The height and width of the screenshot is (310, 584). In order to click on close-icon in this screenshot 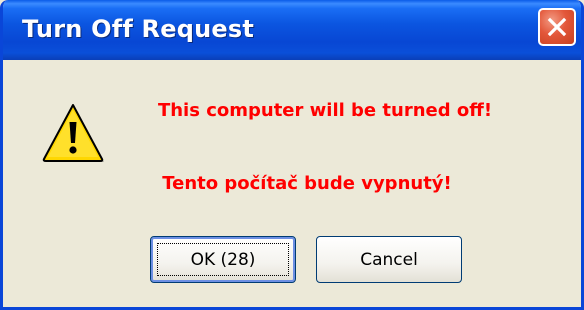, I will do `click(557, 27)`.